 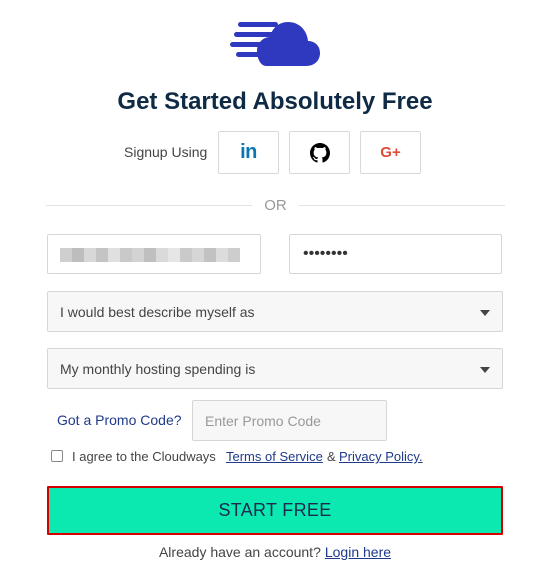 I want to click on github-icon, so click(x=319, y=152).